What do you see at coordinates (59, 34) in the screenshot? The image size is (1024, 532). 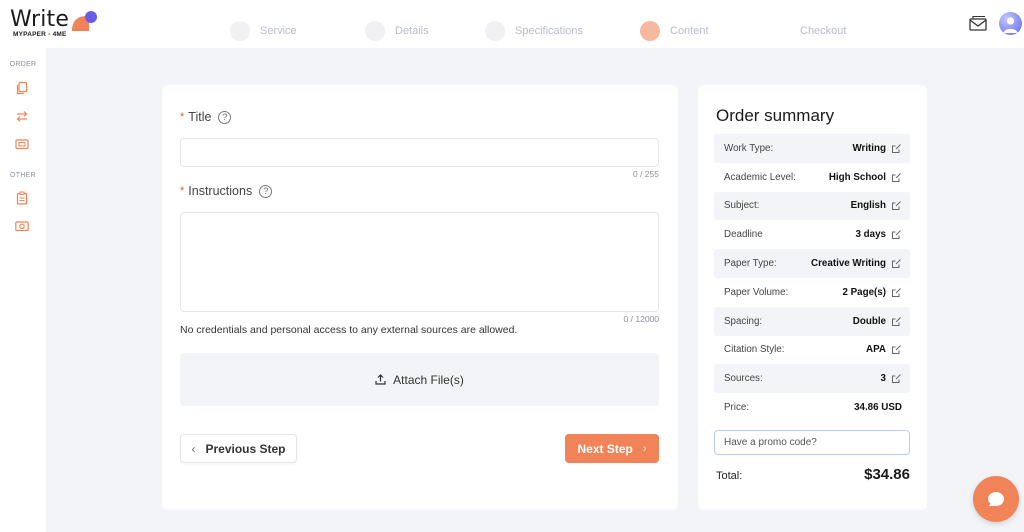 I see `logo-sub-b: 4ME` at bounding box center [59, 34].